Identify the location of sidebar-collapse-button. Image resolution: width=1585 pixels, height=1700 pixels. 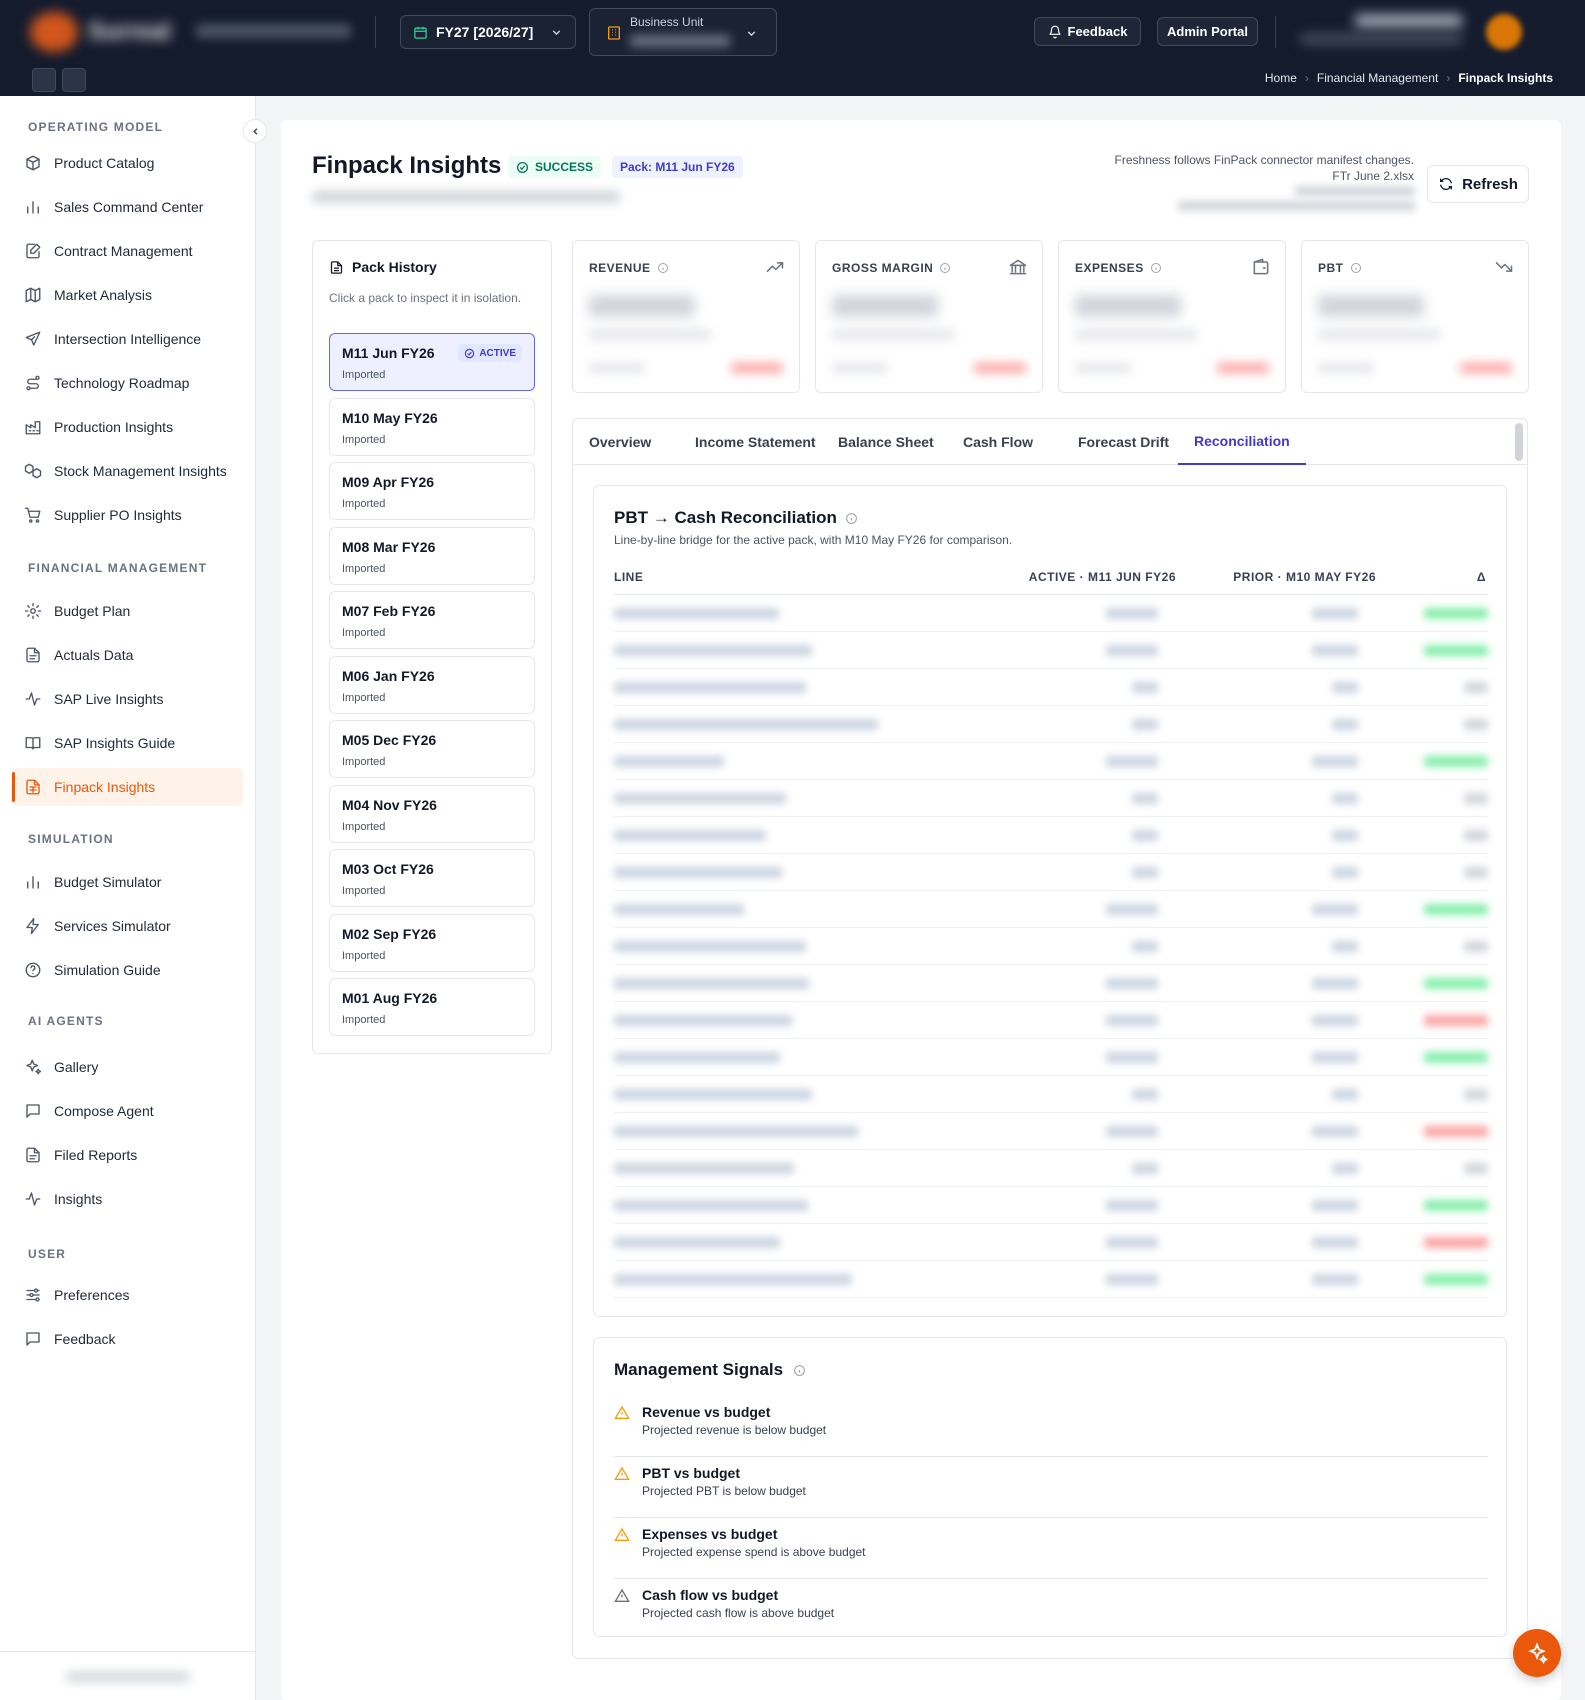
(255, 131).